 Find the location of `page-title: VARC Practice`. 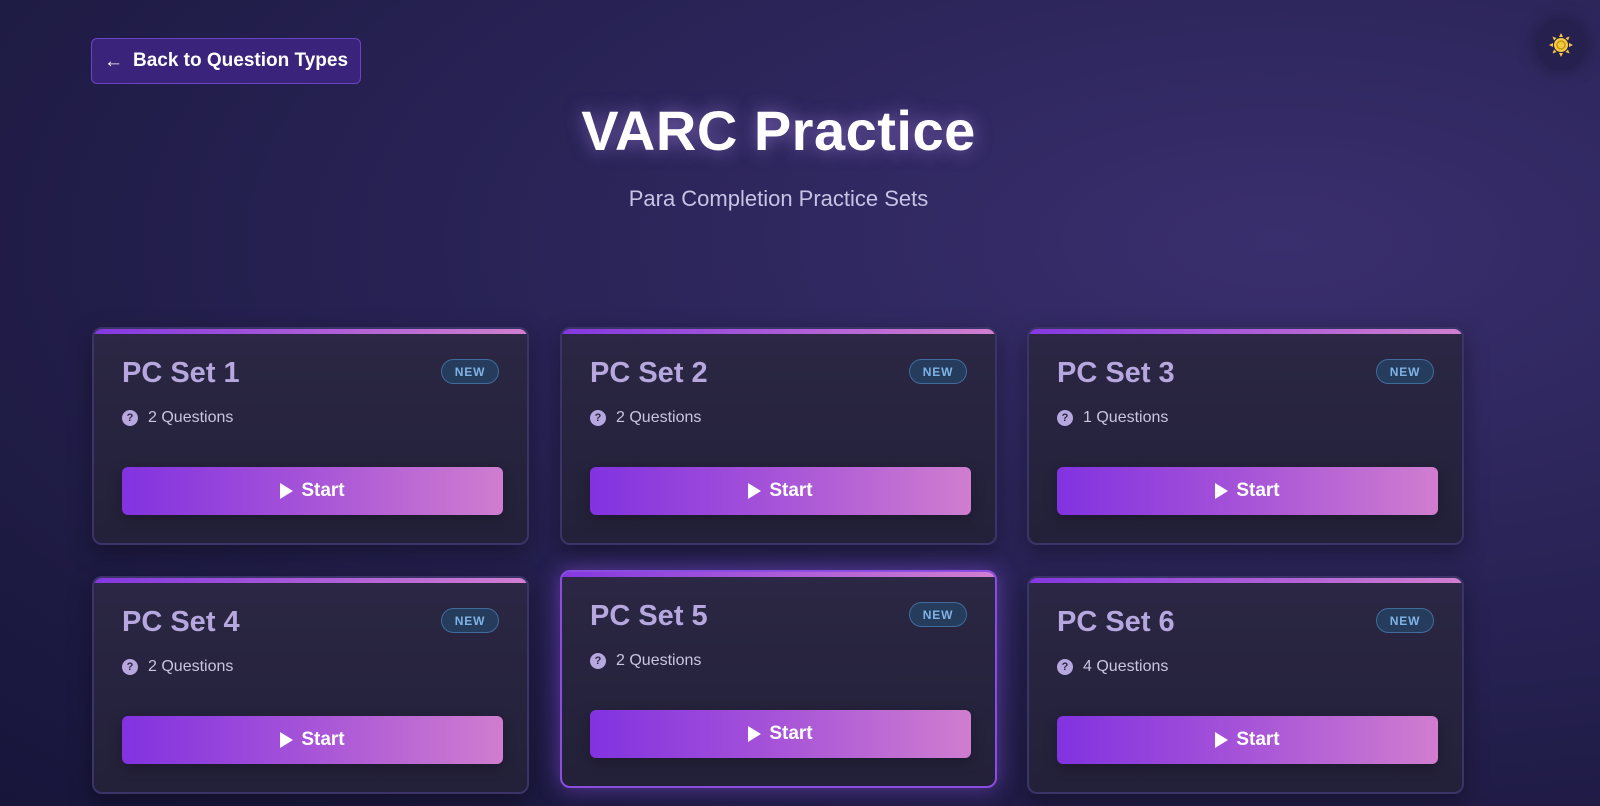

page-title: VARC Practice is located at coordinates (778, 130).